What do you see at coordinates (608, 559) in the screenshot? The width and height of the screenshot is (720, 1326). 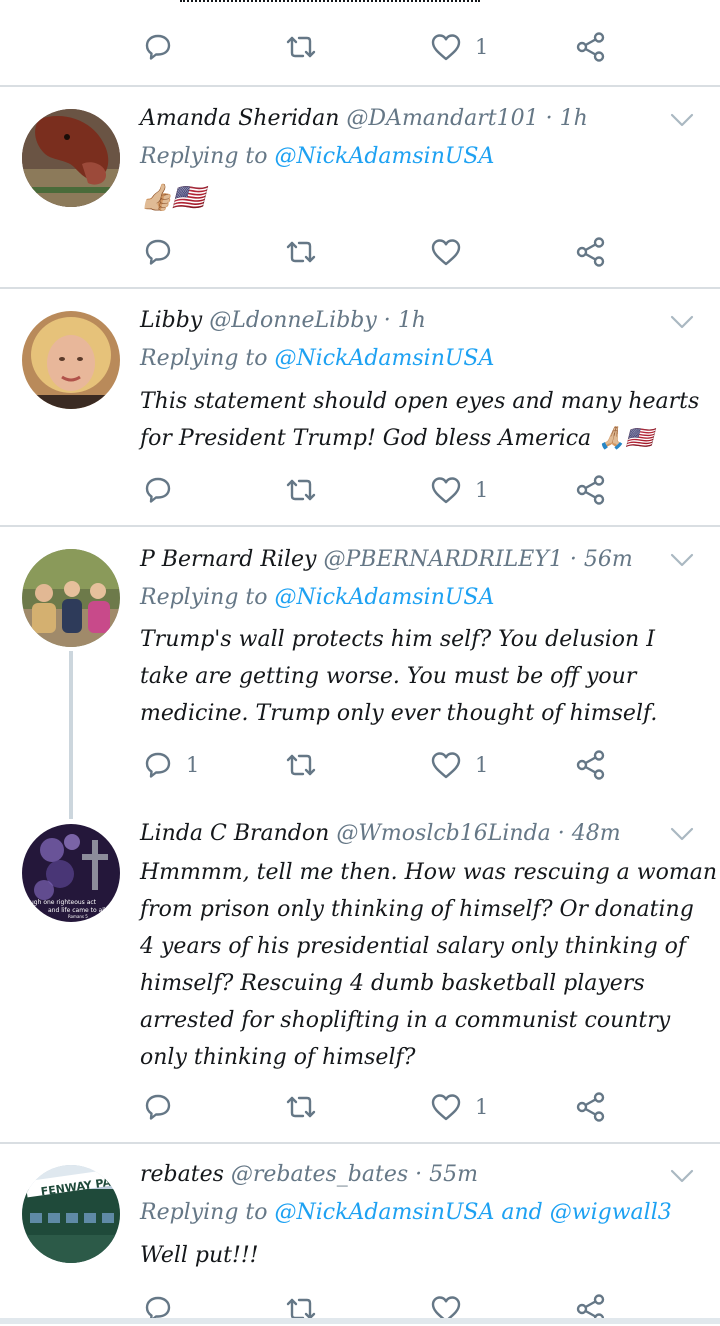 I see `timestamp: 56m` at bounding box center [608, 559].